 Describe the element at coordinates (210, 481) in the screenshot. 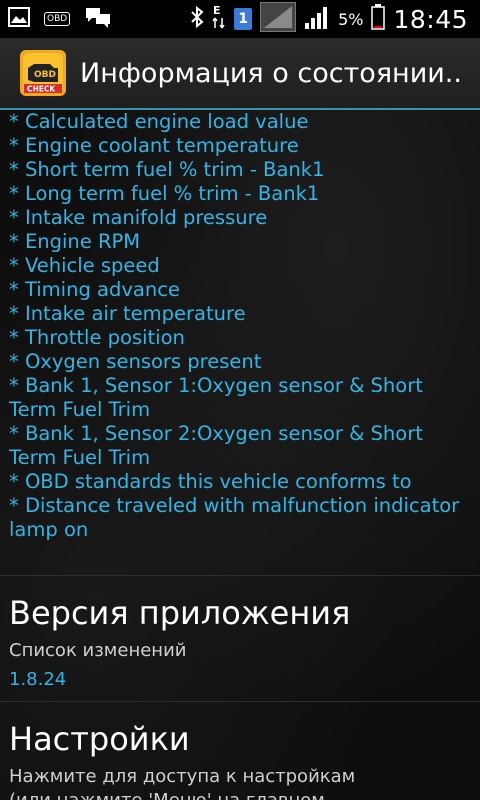

I see `pid-list-item: * OBD standards this vehicle conforms to` at that location.